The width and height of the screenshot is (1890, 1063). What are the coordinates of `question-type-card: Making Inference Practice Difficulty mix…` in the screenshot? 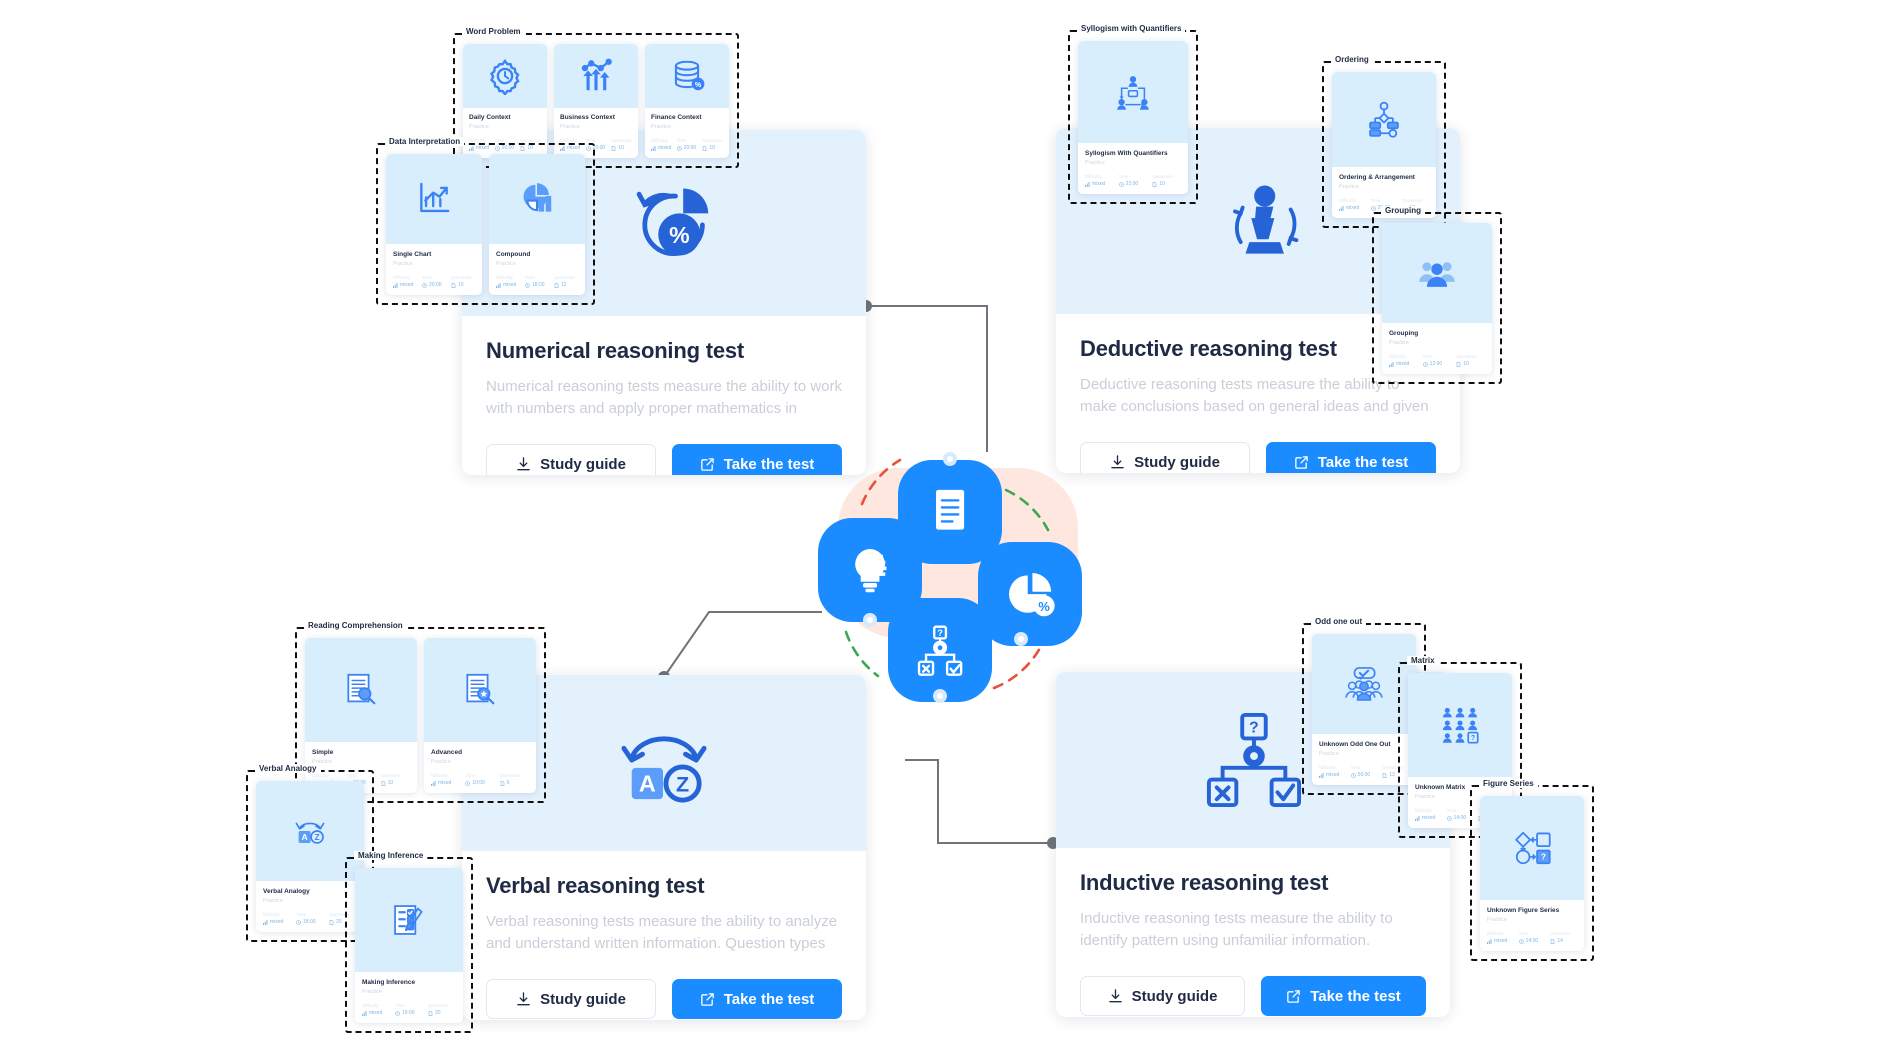 It's located at (409, 946).